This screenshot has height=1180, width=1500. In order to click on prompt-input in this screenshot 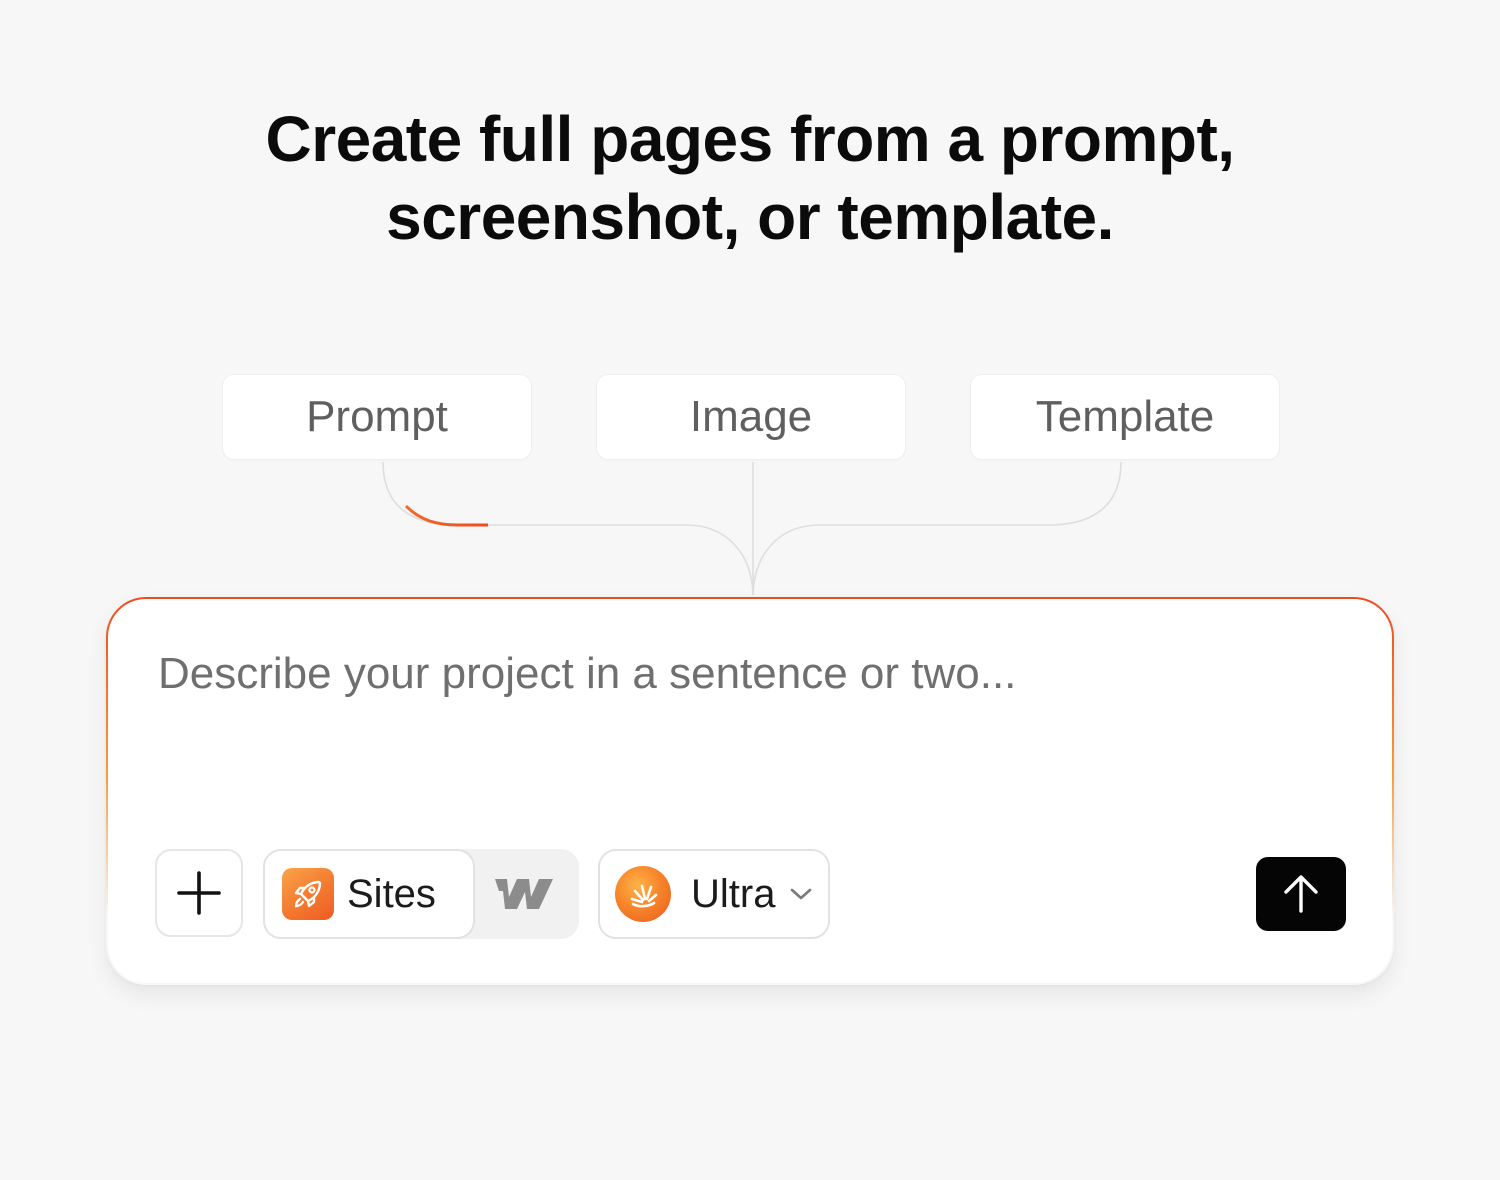, I will do `click(733, 689)`.